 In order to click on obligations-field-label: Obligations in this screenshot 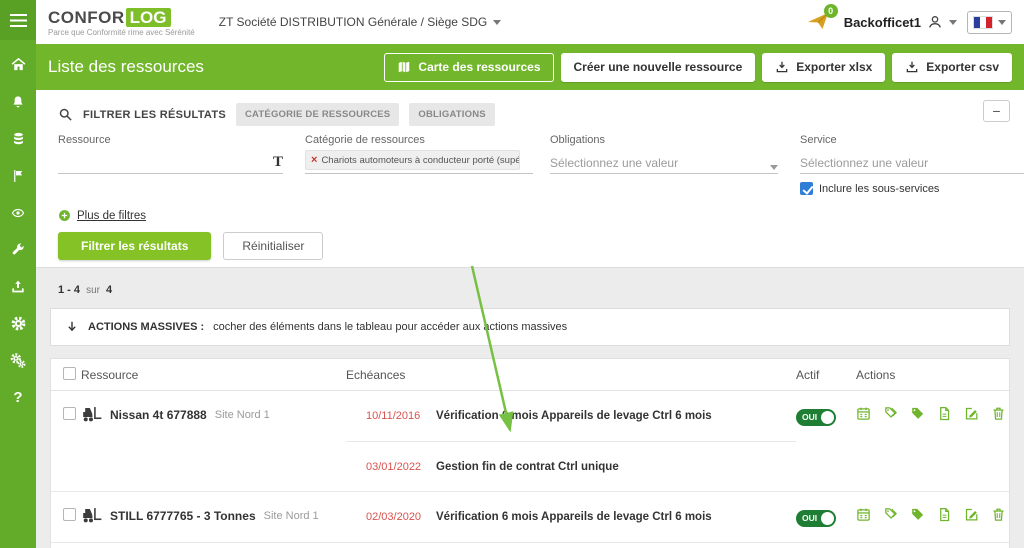, I will do `click(578, 140)`.